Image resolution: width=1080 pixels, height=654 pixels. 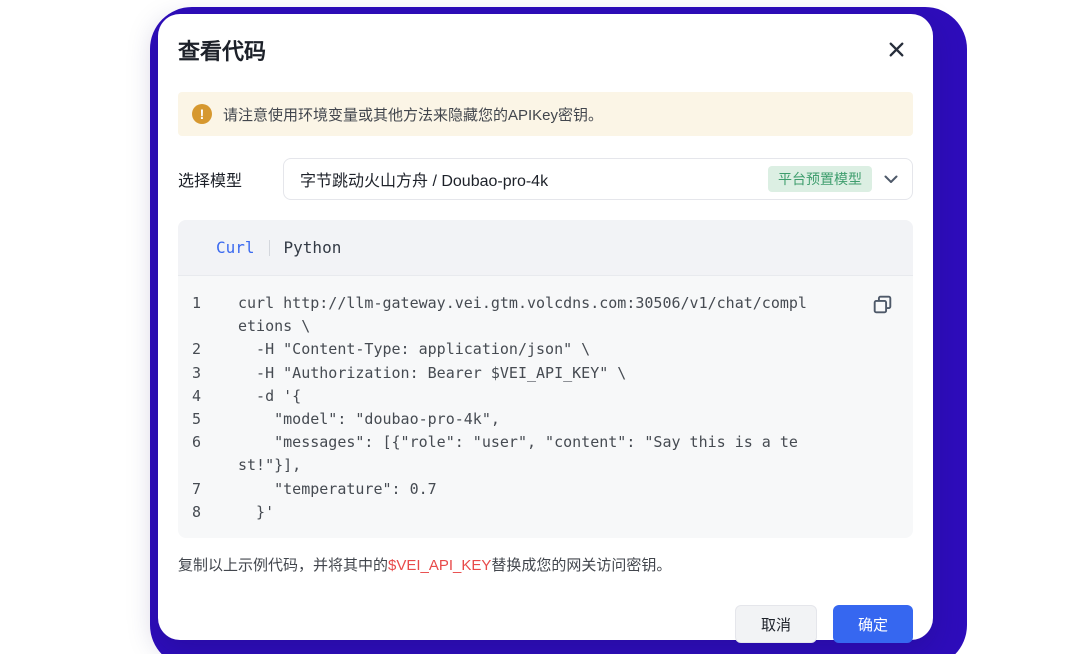 I want to click on code-text: "model": "doubao-pro-4k",, so click(x=369, y=419).